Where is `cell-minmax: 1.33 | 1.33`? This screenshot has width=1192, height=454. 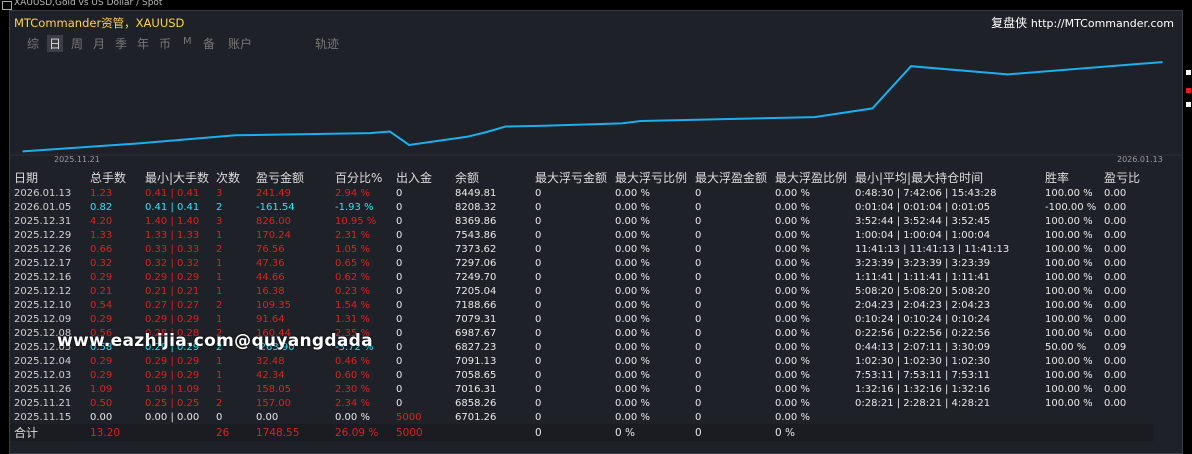 cell-minmax: 1.33 | 1.33 is located at coordinates (172, 235).